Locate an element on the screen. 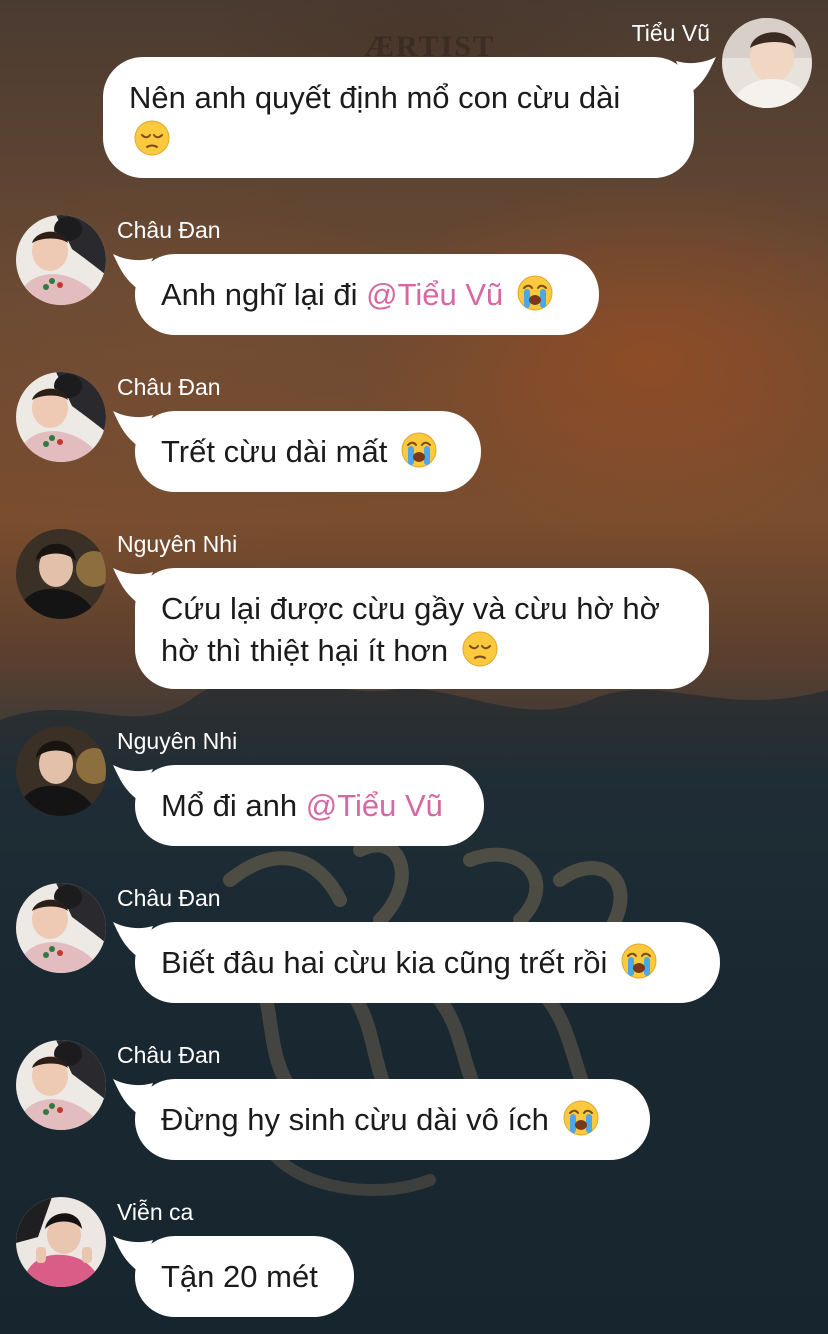 The image size is (828, 1334). avatar-vien-ca is located at coordinates (61, 1242).